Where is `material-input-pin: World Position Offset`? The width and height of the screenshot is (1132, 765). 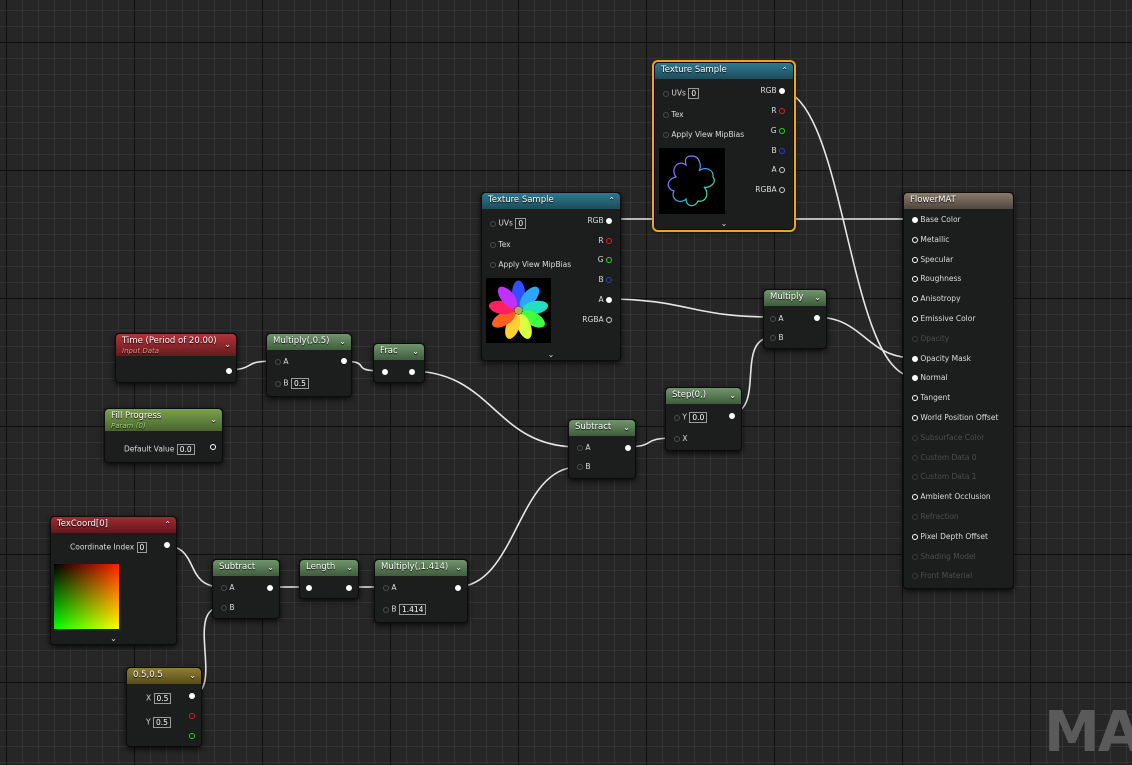
material-input-pin: World Position Offset is located at coordinates (955, 418).